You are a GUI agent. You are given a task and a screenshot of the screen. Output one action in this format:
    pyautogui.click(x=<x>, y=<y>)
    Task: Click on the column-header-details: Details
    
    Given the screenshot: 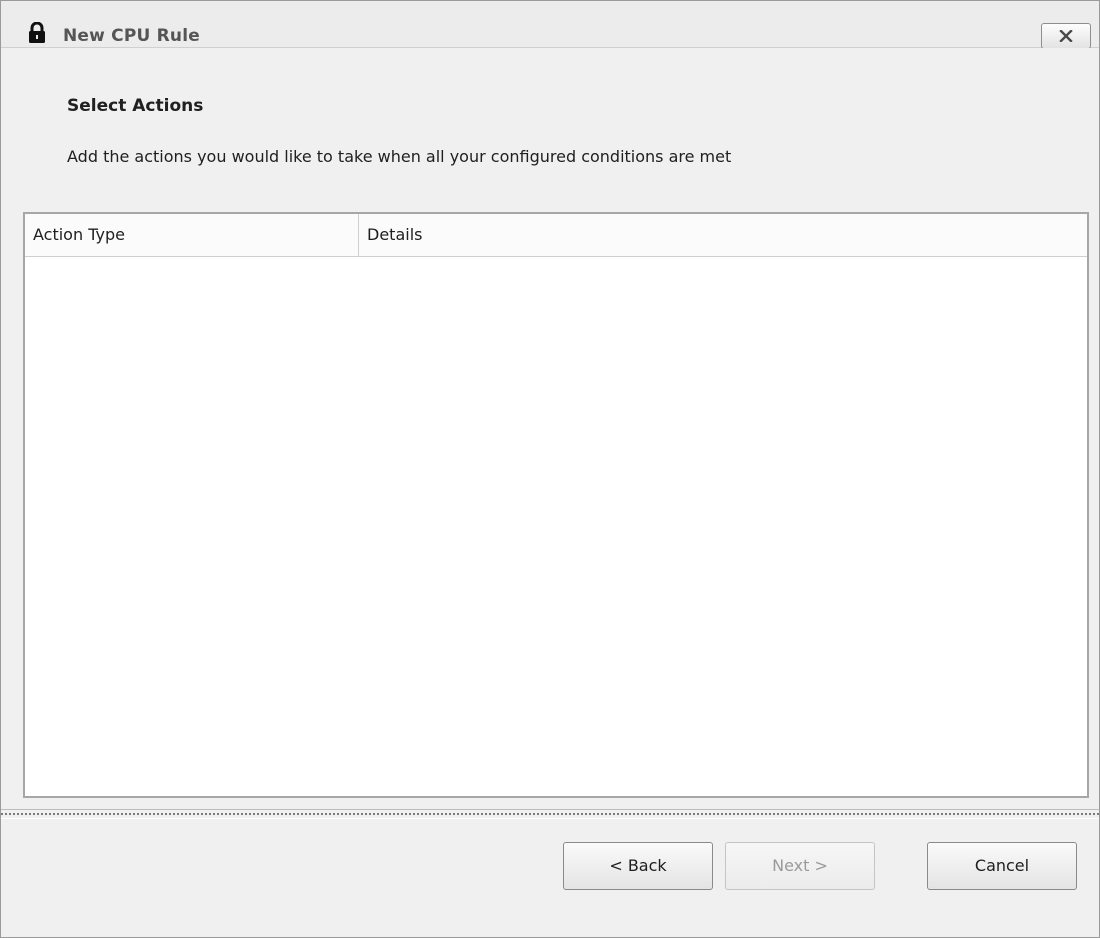 What is the action you would take?
    pyautogui.click(x=723, y=235)
    